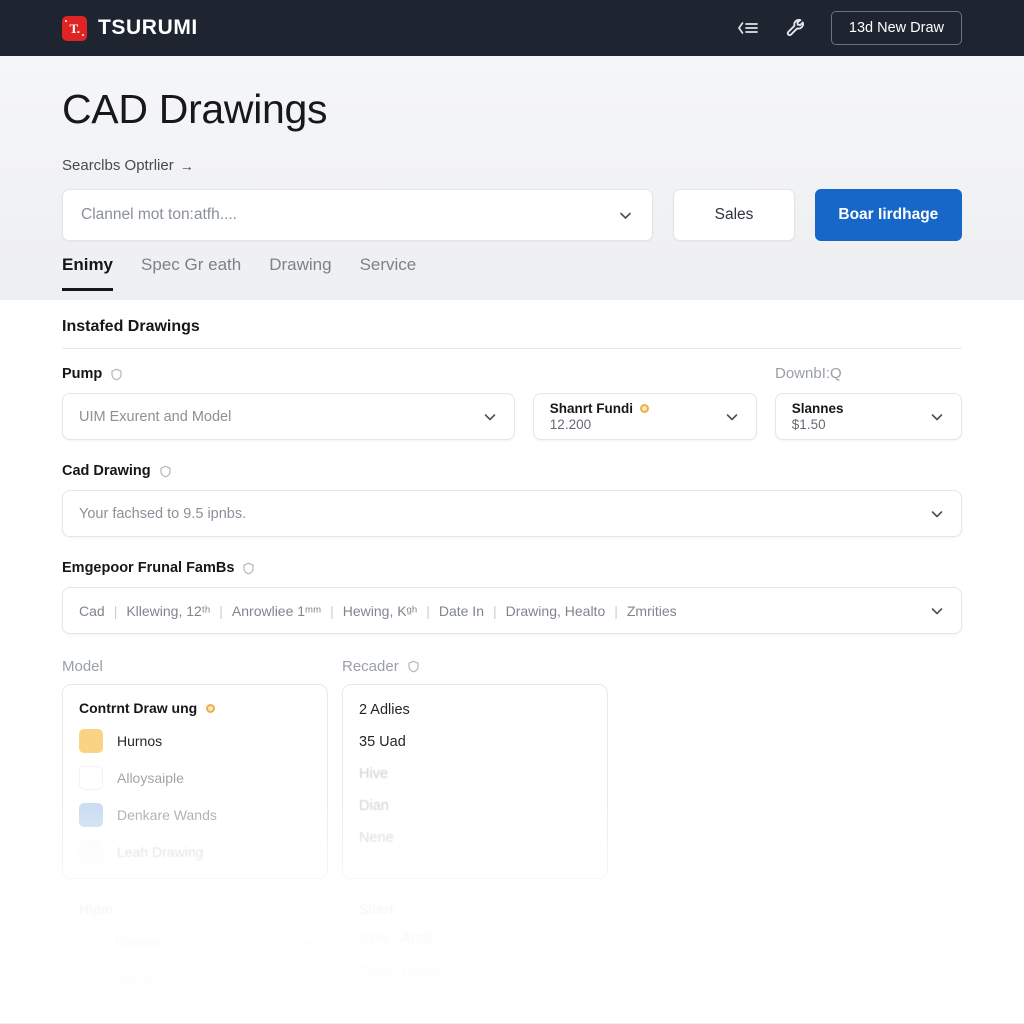  What do you see at coordinates (645, 408) in the screenshot?
I see `status-dot-icon` at bounding box center [645, 408].